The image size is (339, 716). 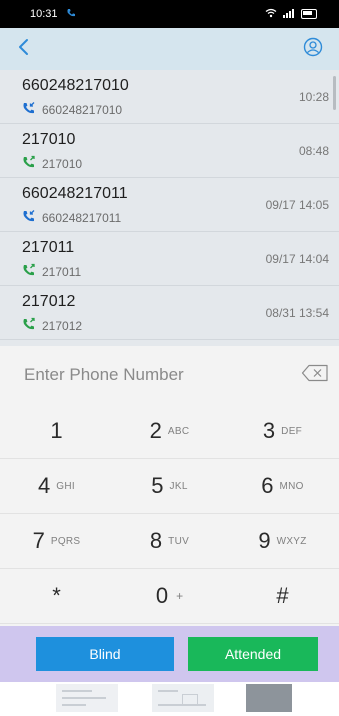 I want to click on status-bar: 10:31, so click(x=169, y=14).